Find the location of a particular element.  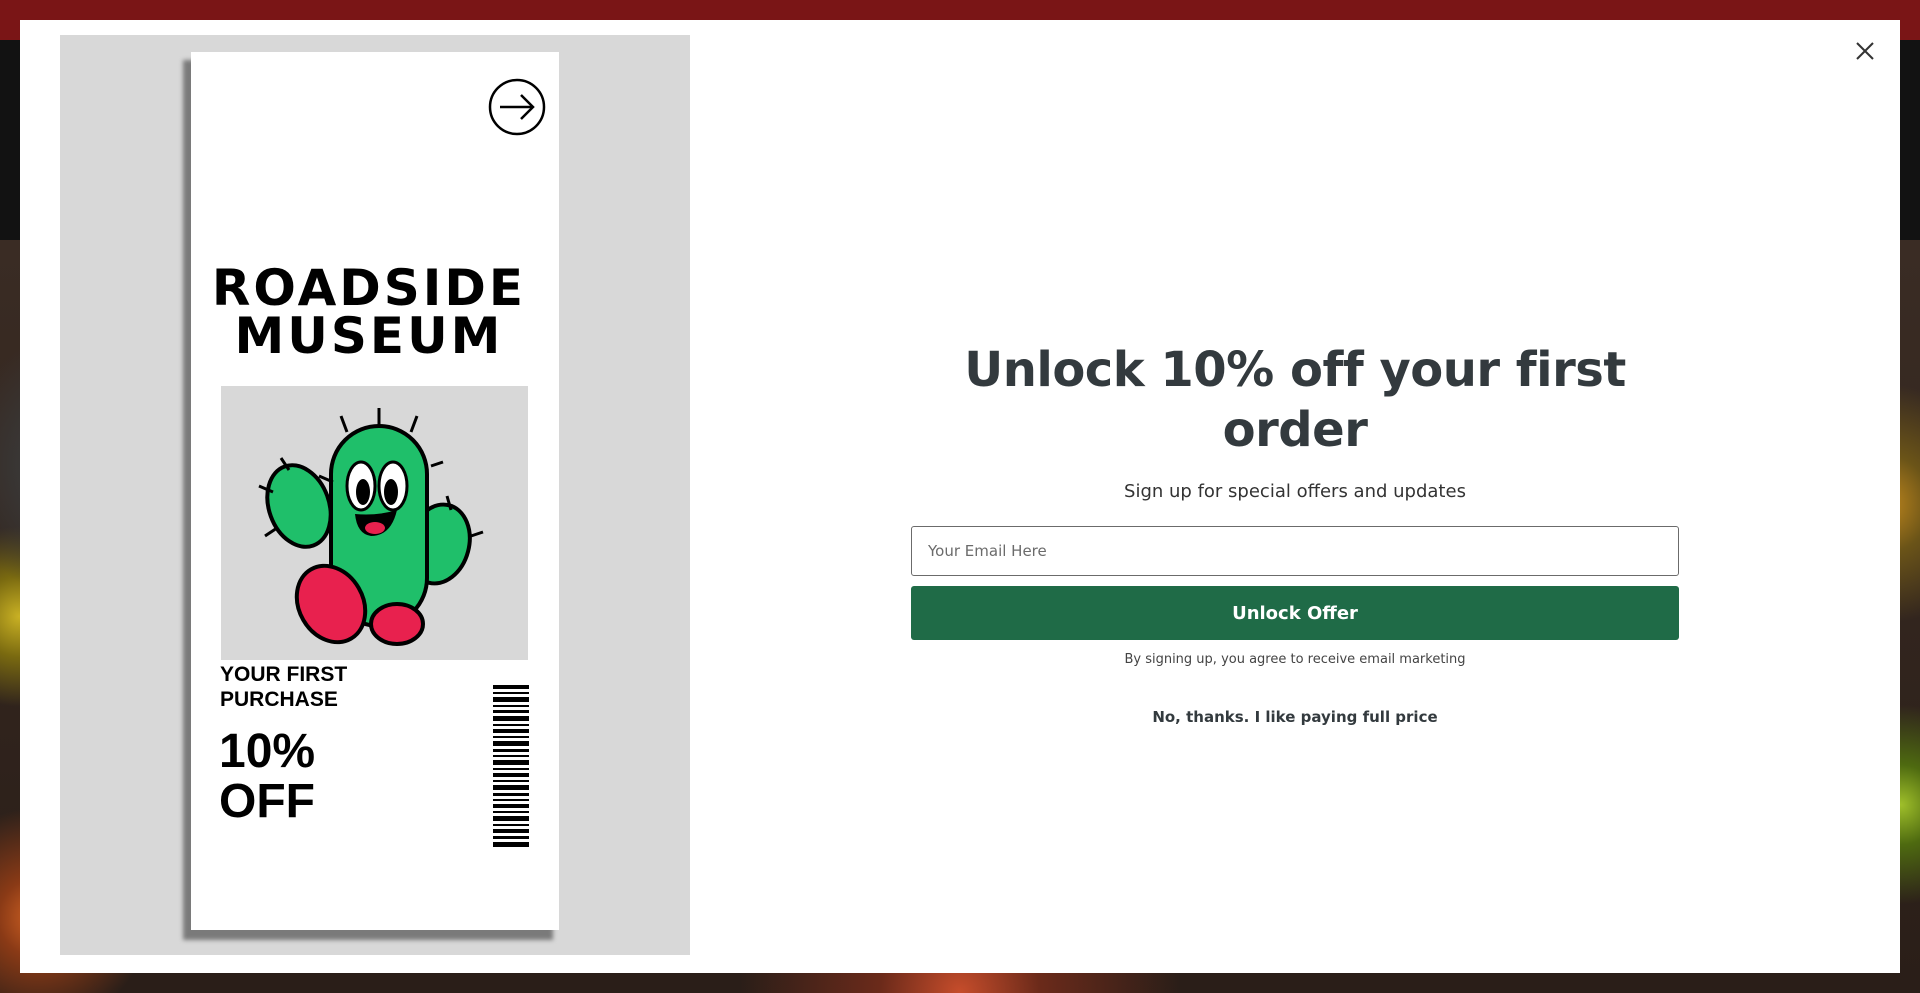

unlock-offer-button: Unlock Offer is located at coordinates (1295, 613).